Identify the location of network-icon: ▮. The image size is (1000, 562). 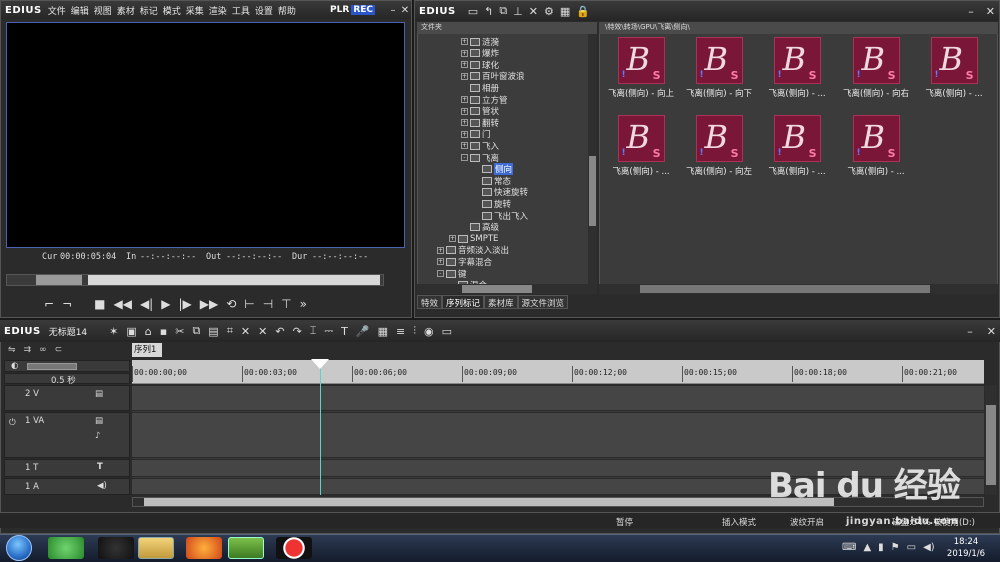
(881, 547).